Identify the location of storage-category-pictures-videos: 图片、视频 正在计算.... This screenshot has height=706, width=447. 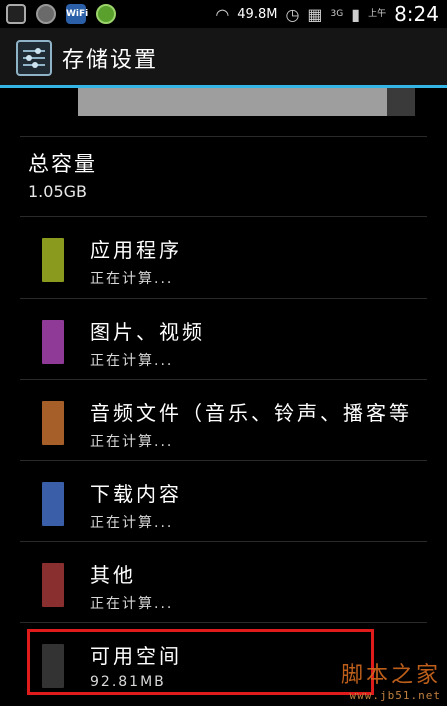
(223, 340).